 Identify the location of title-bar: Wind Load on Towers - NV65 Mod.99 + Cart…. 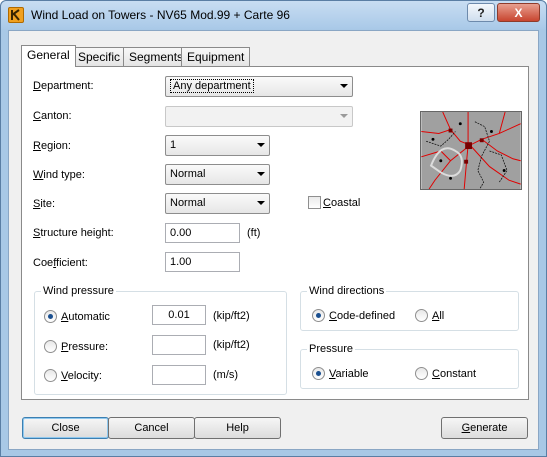
(273, 15).